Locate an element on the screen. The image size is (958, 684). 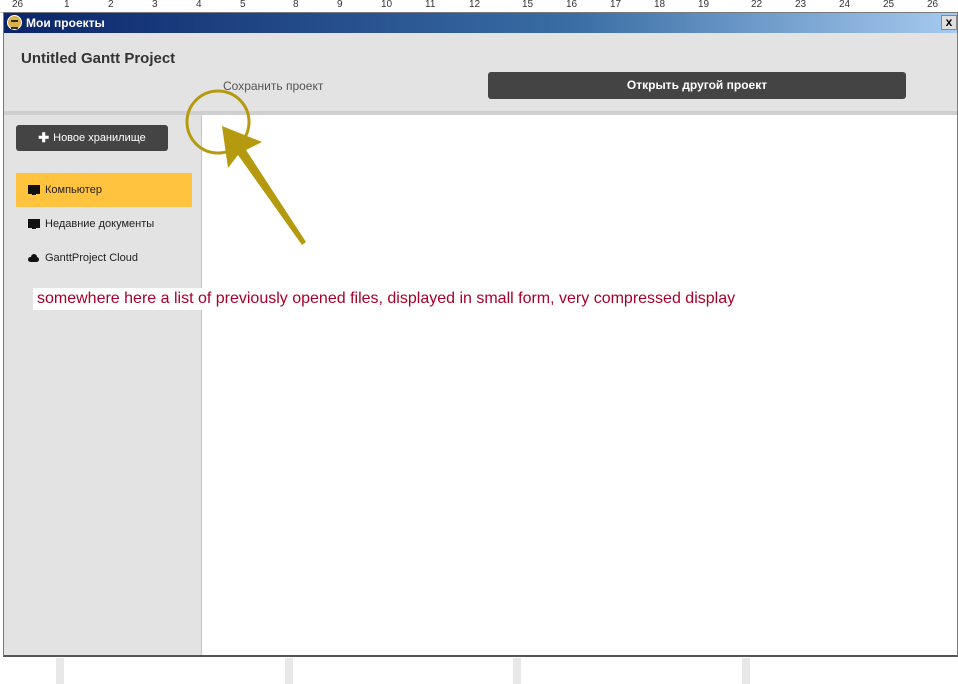
sidebar-item-recent-documents: Недавние документы is located at coordinates (104, 224).